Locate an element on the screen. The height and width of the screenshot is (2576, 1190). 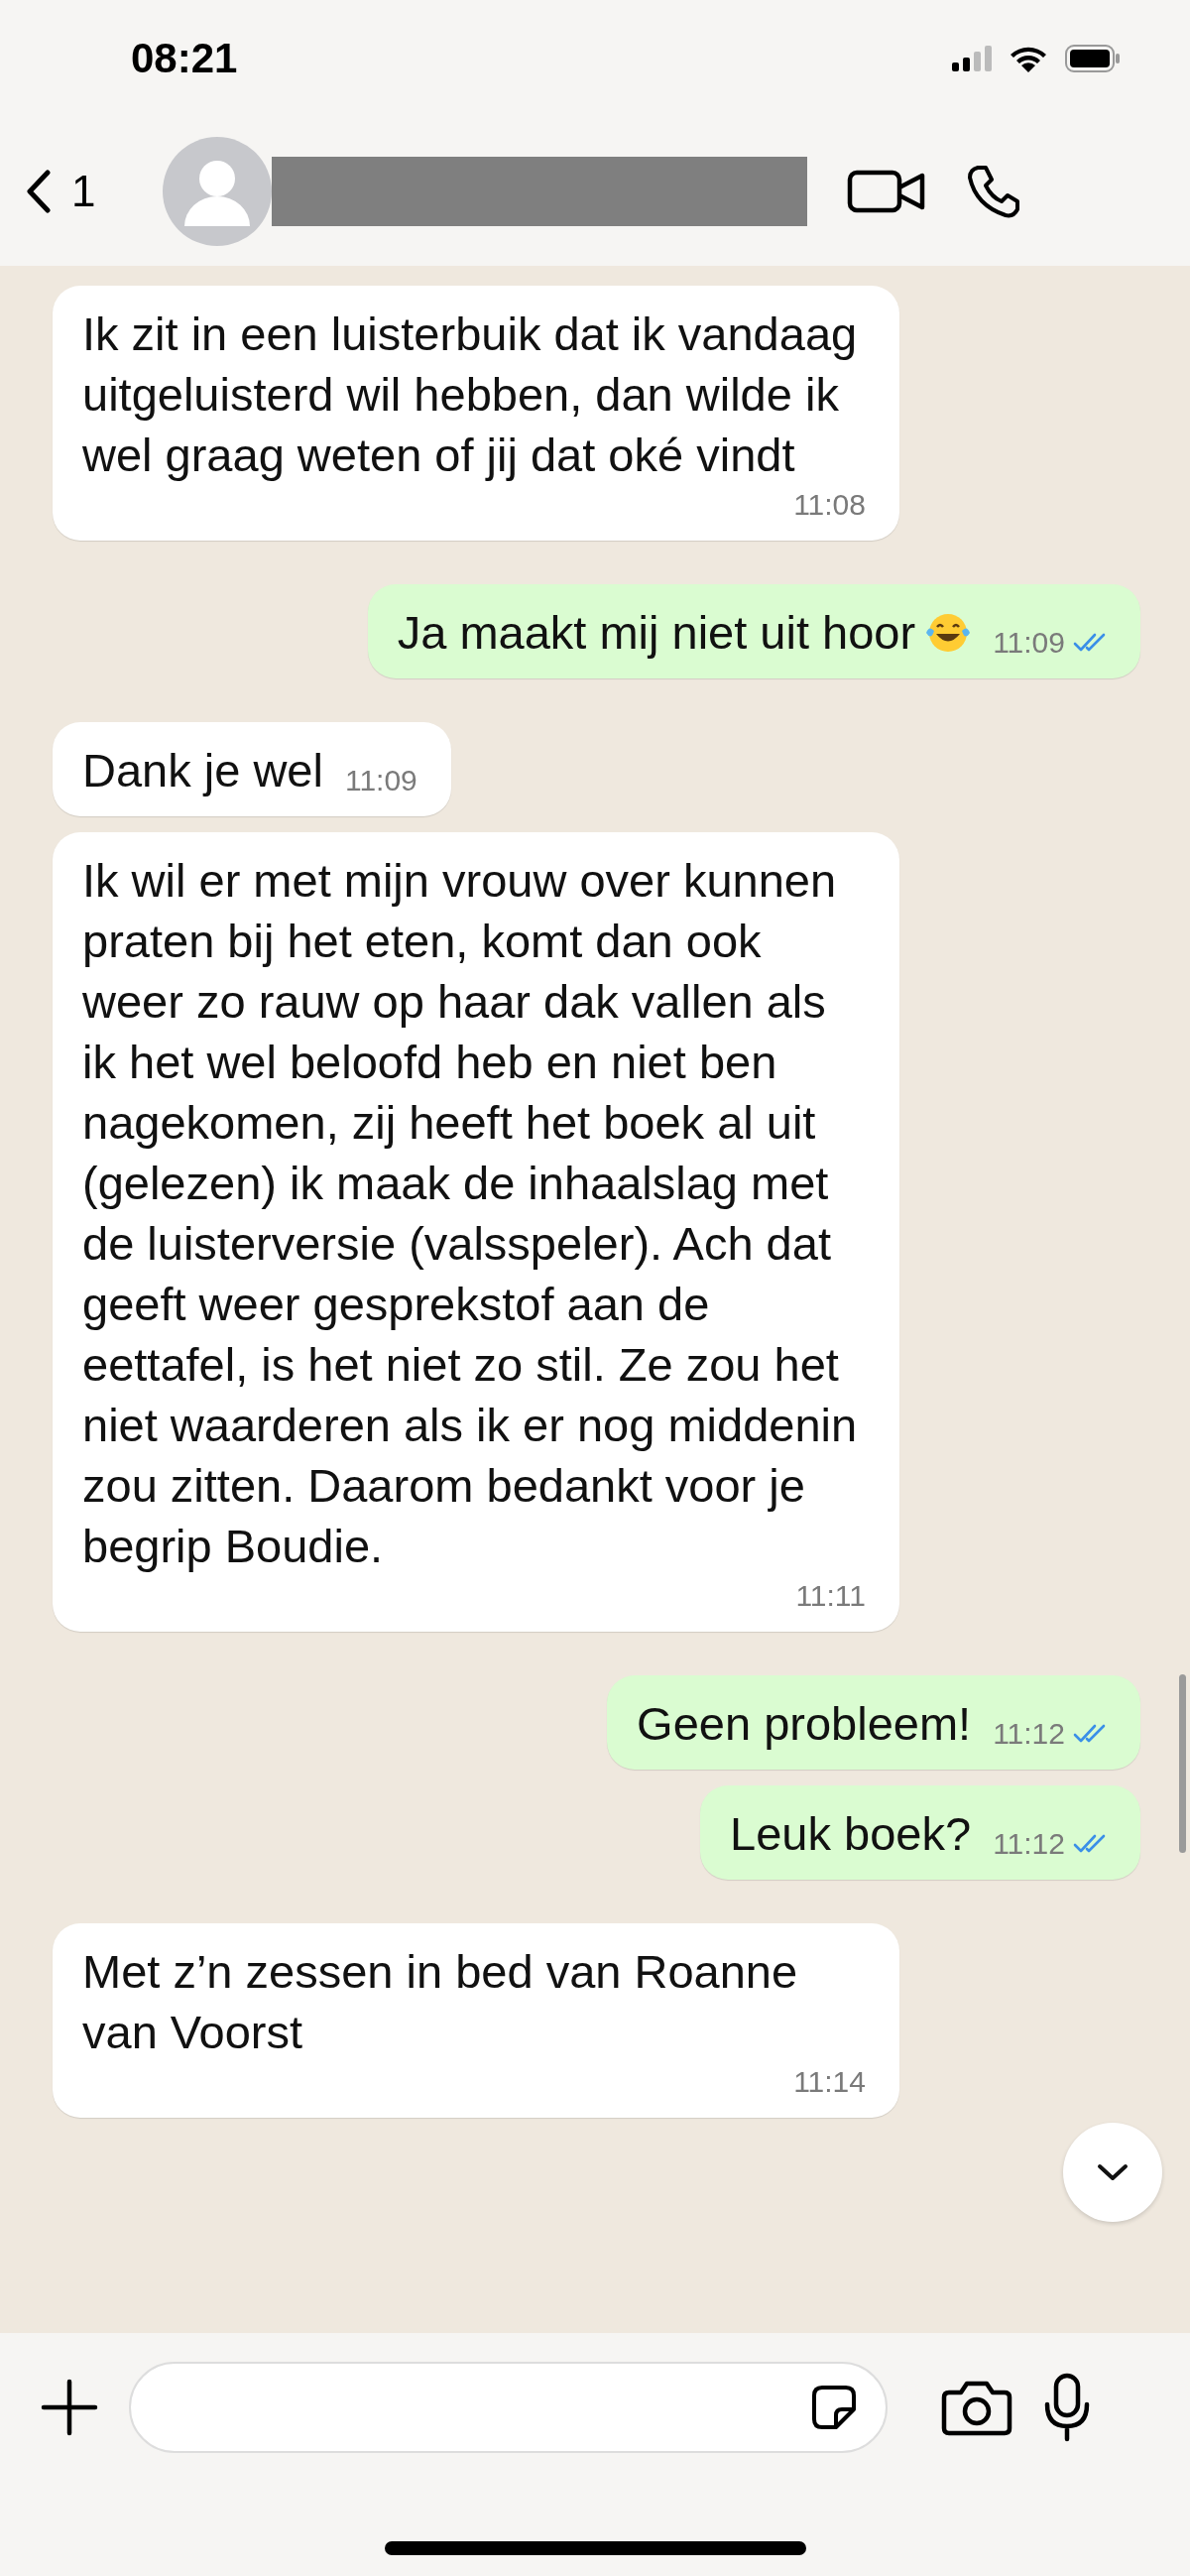
back-button: 1 is located at coordinates (61, 191).